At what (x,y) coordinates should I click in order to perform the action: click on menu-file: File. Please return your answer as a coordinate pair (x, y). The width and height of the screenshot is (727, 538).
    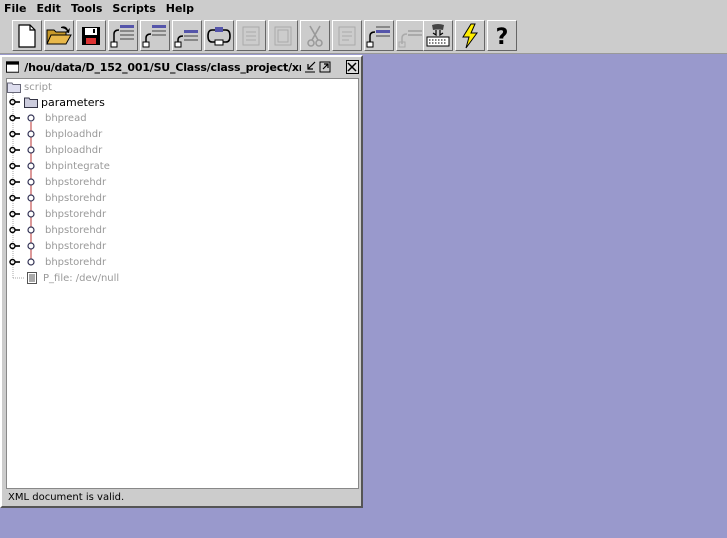
    Looking at the image, I should click on (16, 8).